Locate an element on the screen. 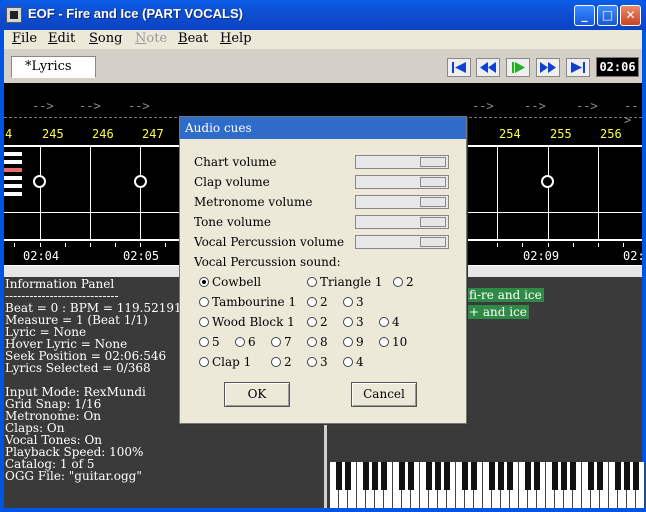  metronome-volume-slider is located at coordinates (402, 202).